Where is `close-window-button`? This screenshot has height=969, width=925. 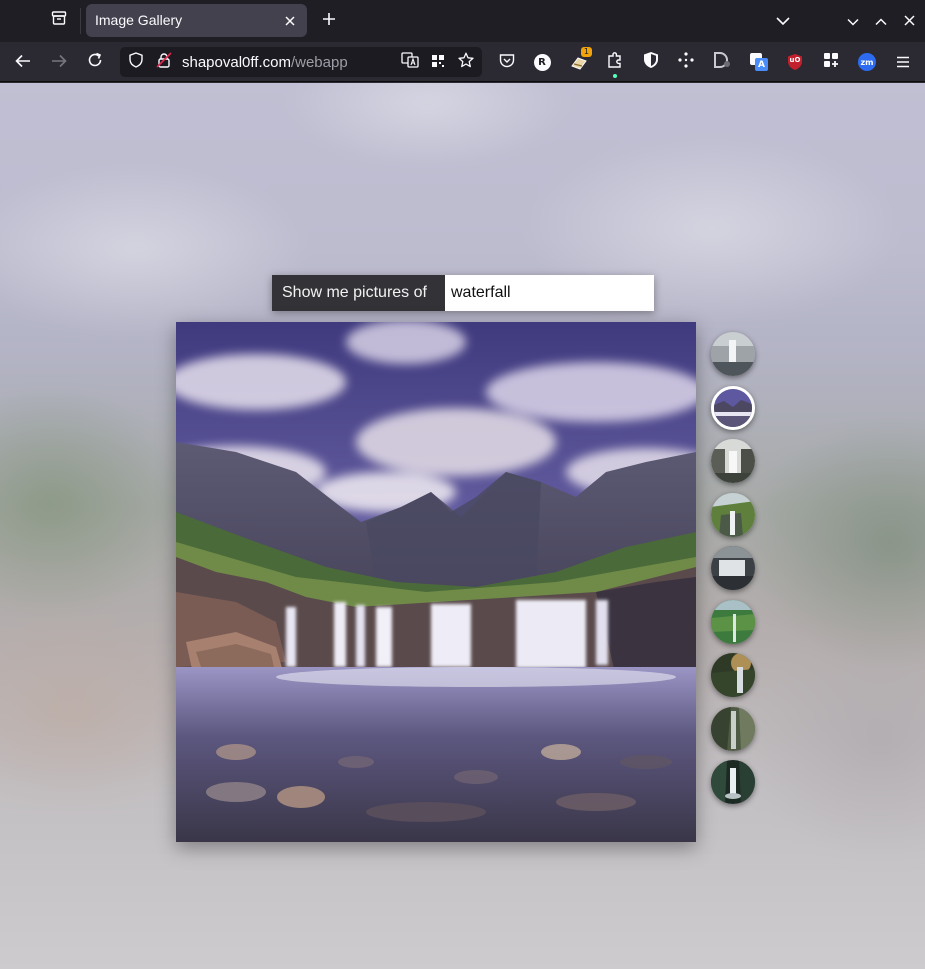
close-window-button is located at coordinates (909, 20).